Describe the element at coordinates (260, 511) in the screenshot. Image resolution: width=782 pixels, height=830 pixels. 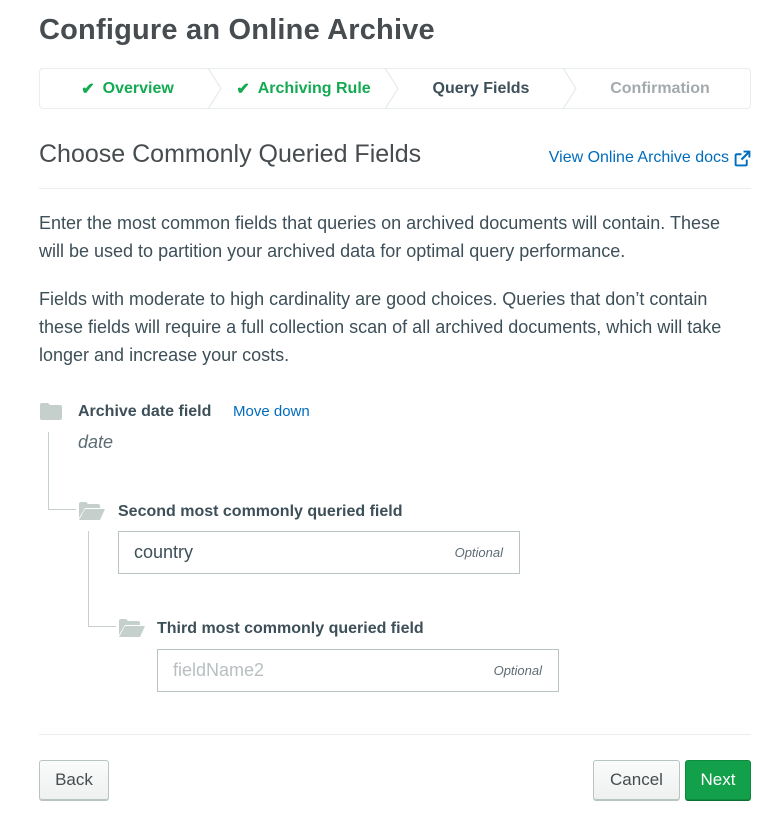
I see `second-field-label: Second most commonly queried field` at that location.